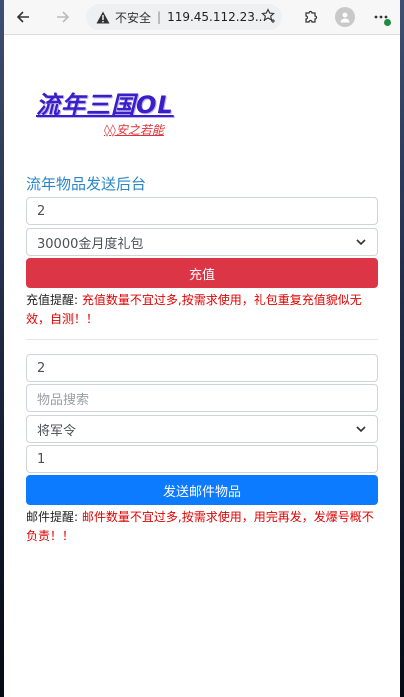  I want to click on back-button, so click(23, 17).